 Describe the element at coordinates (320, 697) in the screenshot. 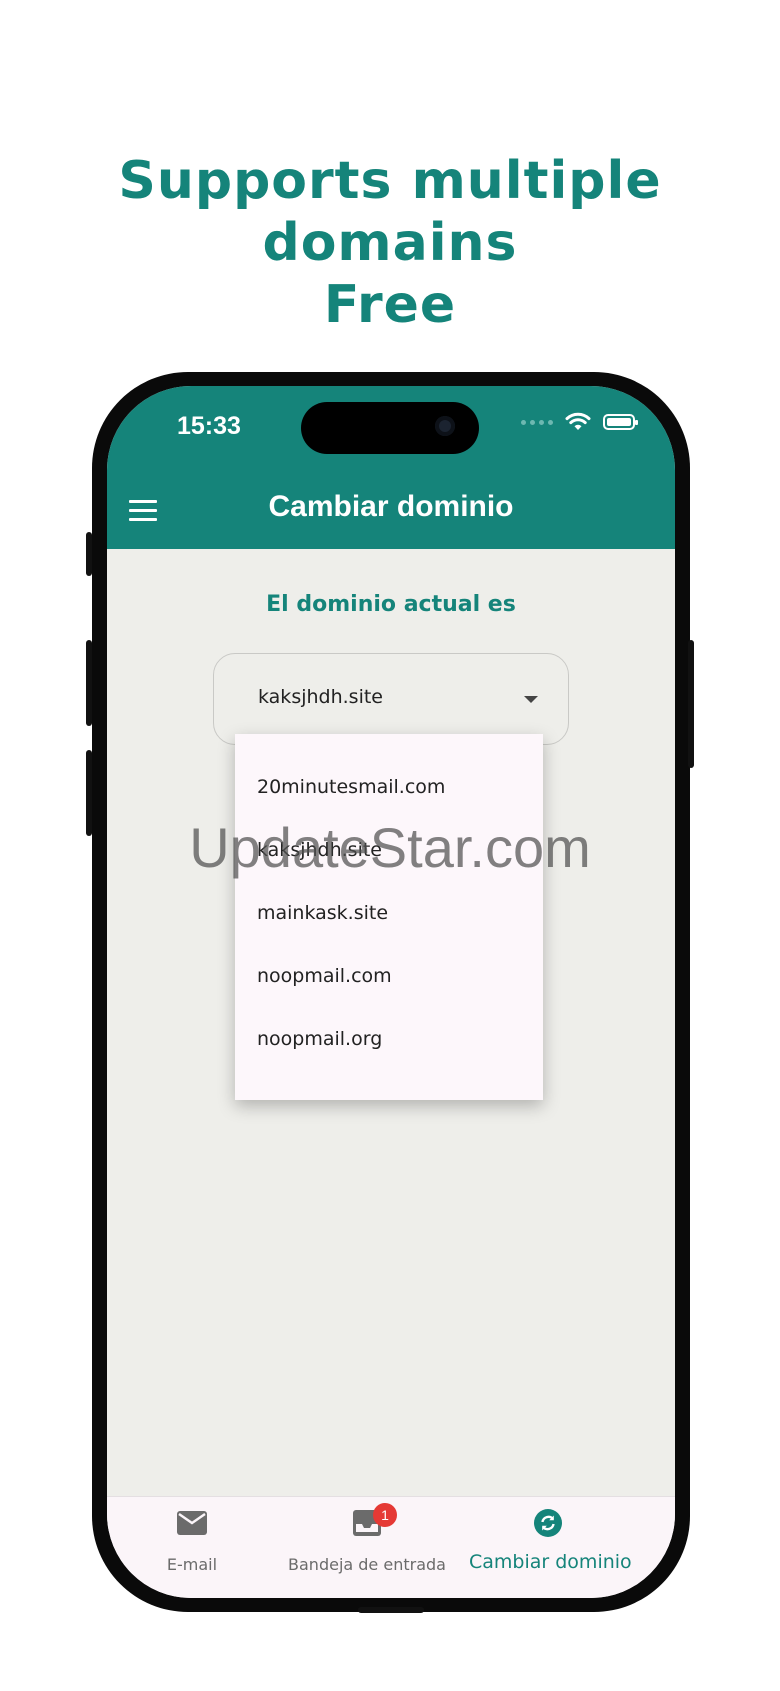

I see `domain-select-value: kaksjhdh.site` at that location.